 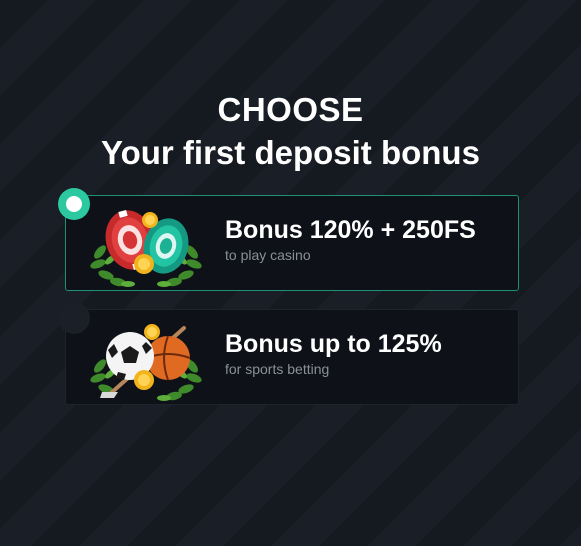 What do you see at coordinates (333, 344) in the screenshot?
I see `option-title: Bonus up to 125%` at bounding box center [333, 344].